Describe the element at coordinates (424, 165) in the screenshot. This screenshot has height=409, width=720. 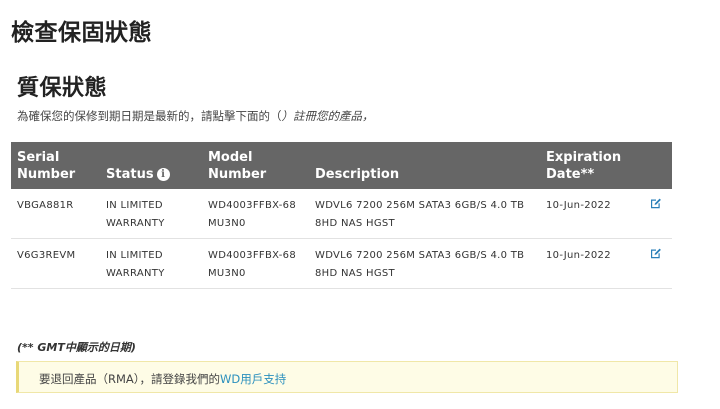
I see `column-header-description: Description` at that location.